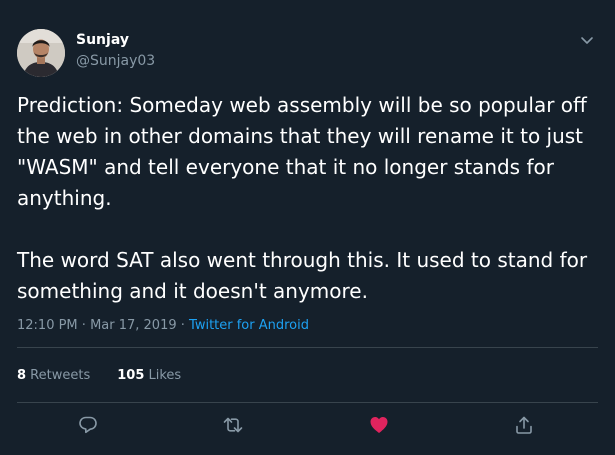 The height and width of the screenshot is (455, 615). What do you see at coordinates (47, 325) in the screenshot?
I see `tweet-time: 12:10 PM` at bounding box center [47, 325].